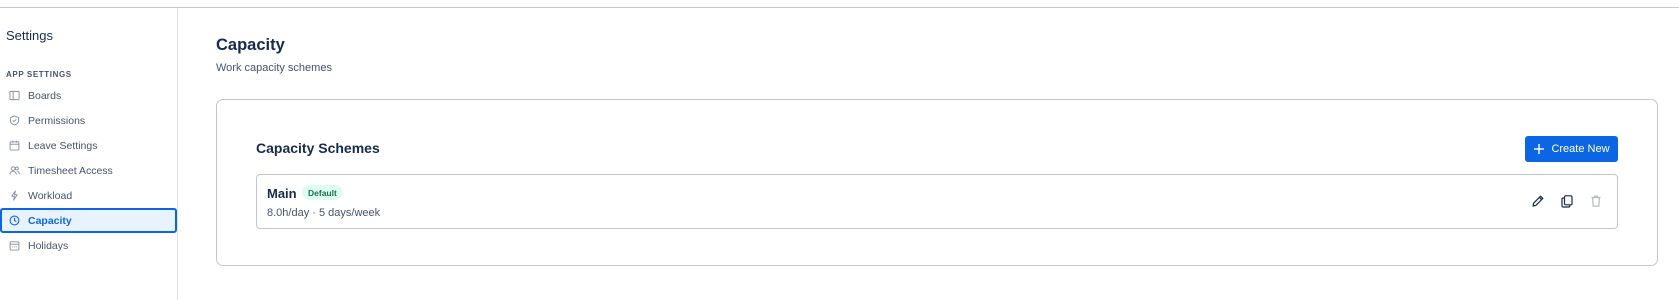 The image size is (1679, 300). What do you see at coordinates (14, 121) in the screenshot?
I see `shield-icon` at bounding box center [14, 121].